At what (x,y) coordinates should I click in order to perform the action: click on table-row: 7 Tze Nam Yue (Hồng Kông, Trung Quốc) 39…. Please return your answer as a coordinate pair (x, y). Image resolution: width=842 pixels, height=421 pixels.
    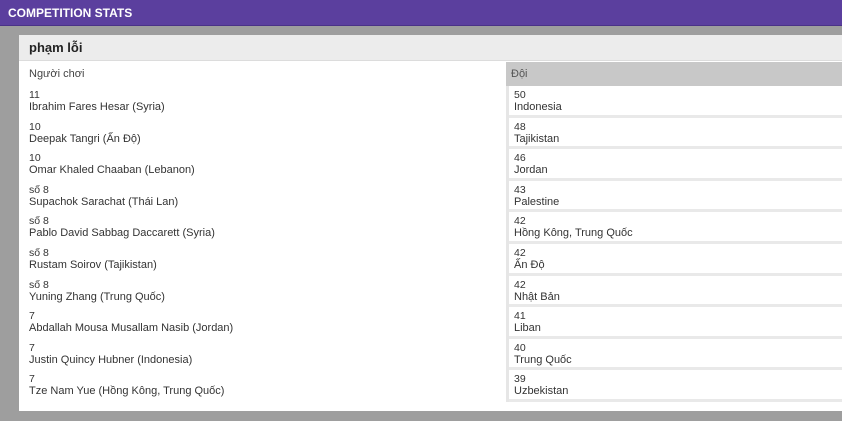
    Looking at the image, I should click on (430, 386).